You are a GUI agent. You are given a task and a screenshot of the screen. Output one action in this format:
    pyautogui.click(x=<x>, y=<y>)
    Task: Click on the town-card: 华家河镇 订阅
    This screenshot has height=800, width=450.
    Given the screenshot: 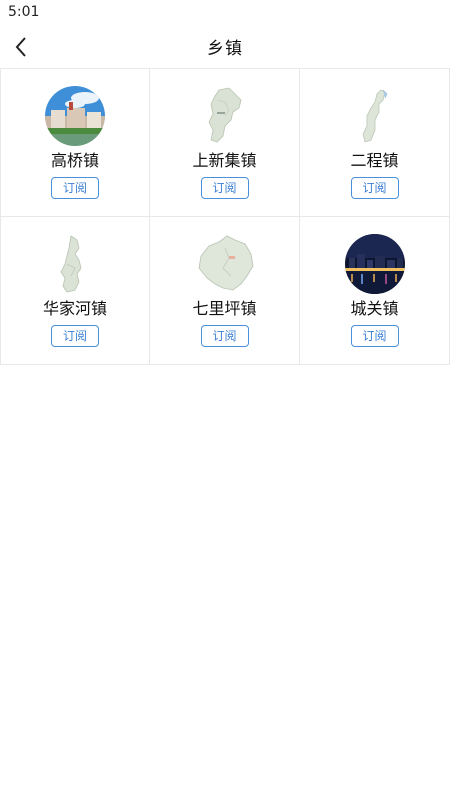 What is the action you would take?
    pyautogui.click(x=75, y=291)
    